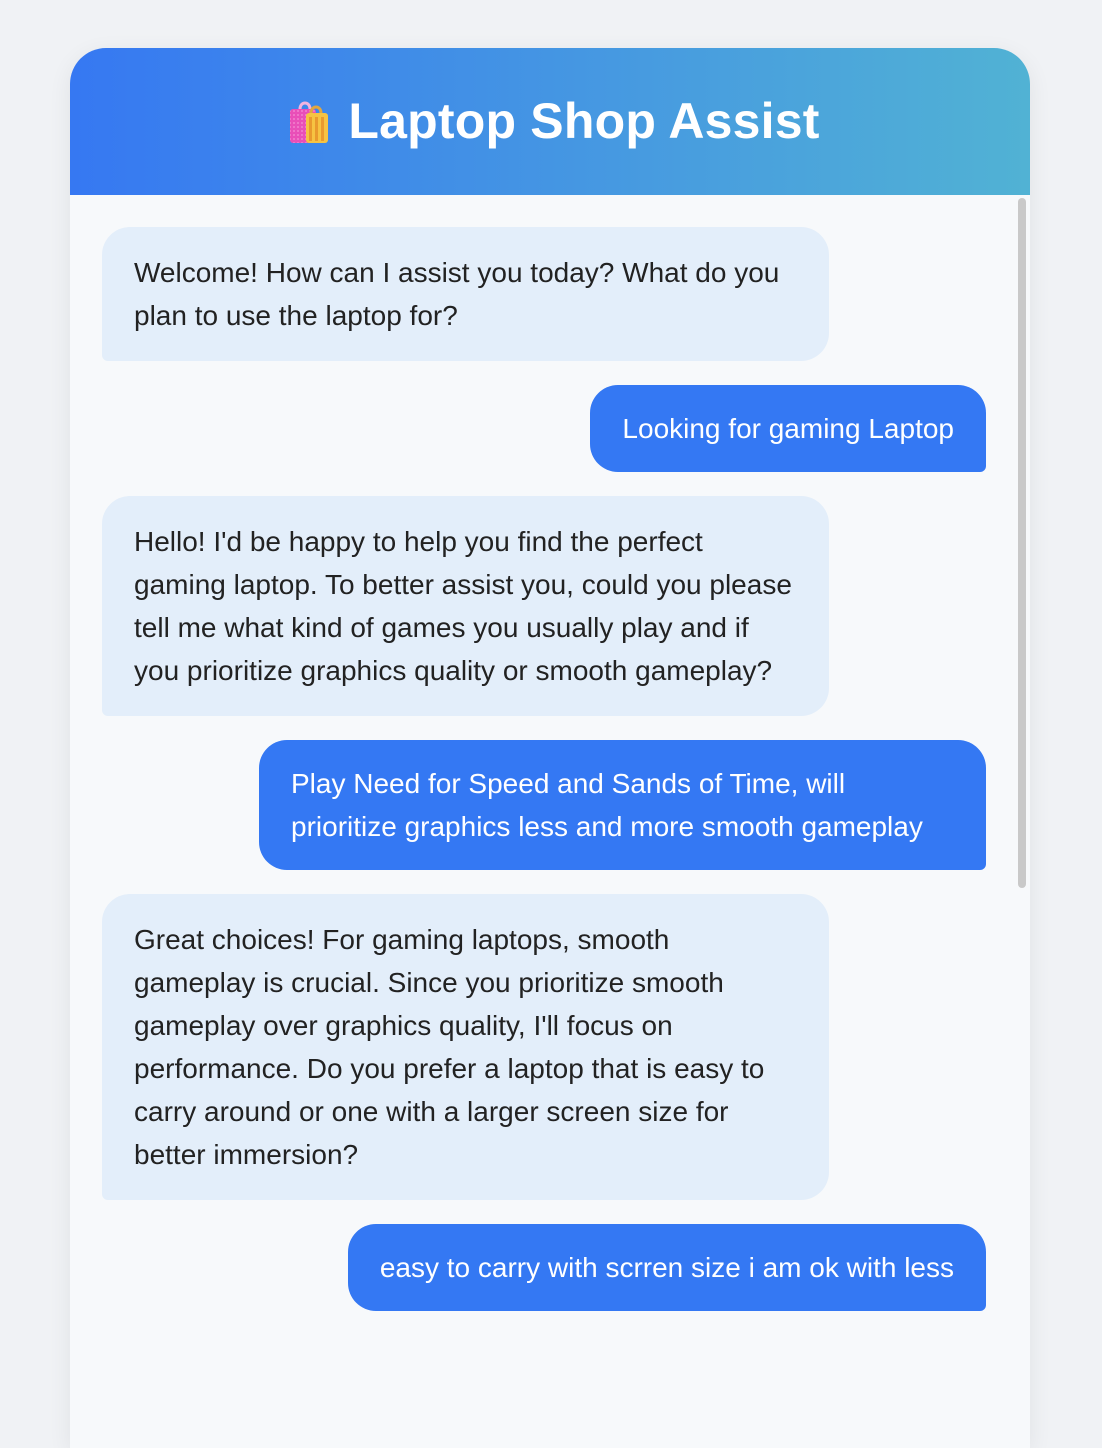 Image resolution: width=1102 pixels, height=1448 pixels. What do you see at coordinates (788, 428) in the screenshot?
I see `user-message-bubble: Looking for gaming Laptop` at bounding box center [788, 428].